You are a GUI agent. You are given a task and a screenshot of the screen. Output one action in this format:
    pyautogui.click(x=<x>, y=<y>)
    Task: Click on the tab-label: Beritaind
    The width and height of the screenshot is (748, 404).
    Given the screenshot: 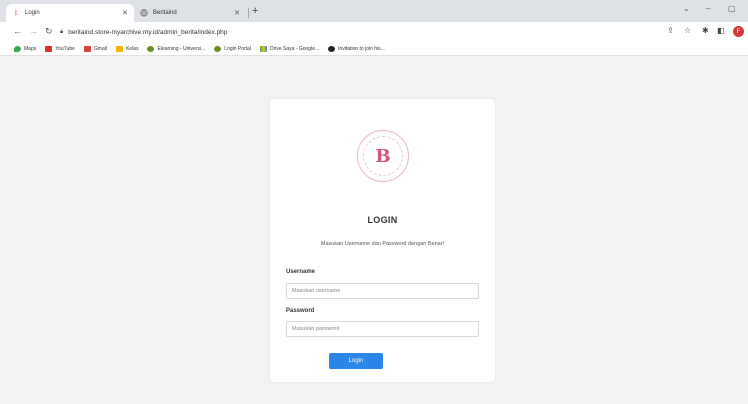 What is the action you would take?
    pyautogui.click(x=165, y=13)
    